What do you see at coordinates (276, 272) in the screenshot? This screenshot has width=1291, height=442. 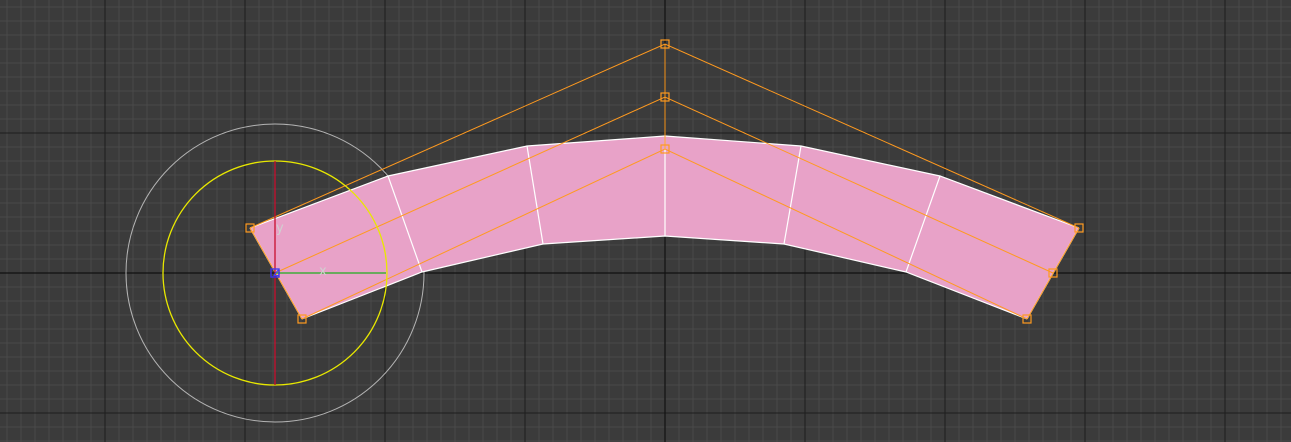 I see `gizmo-z-label: z` at bounding box center [276, 272].